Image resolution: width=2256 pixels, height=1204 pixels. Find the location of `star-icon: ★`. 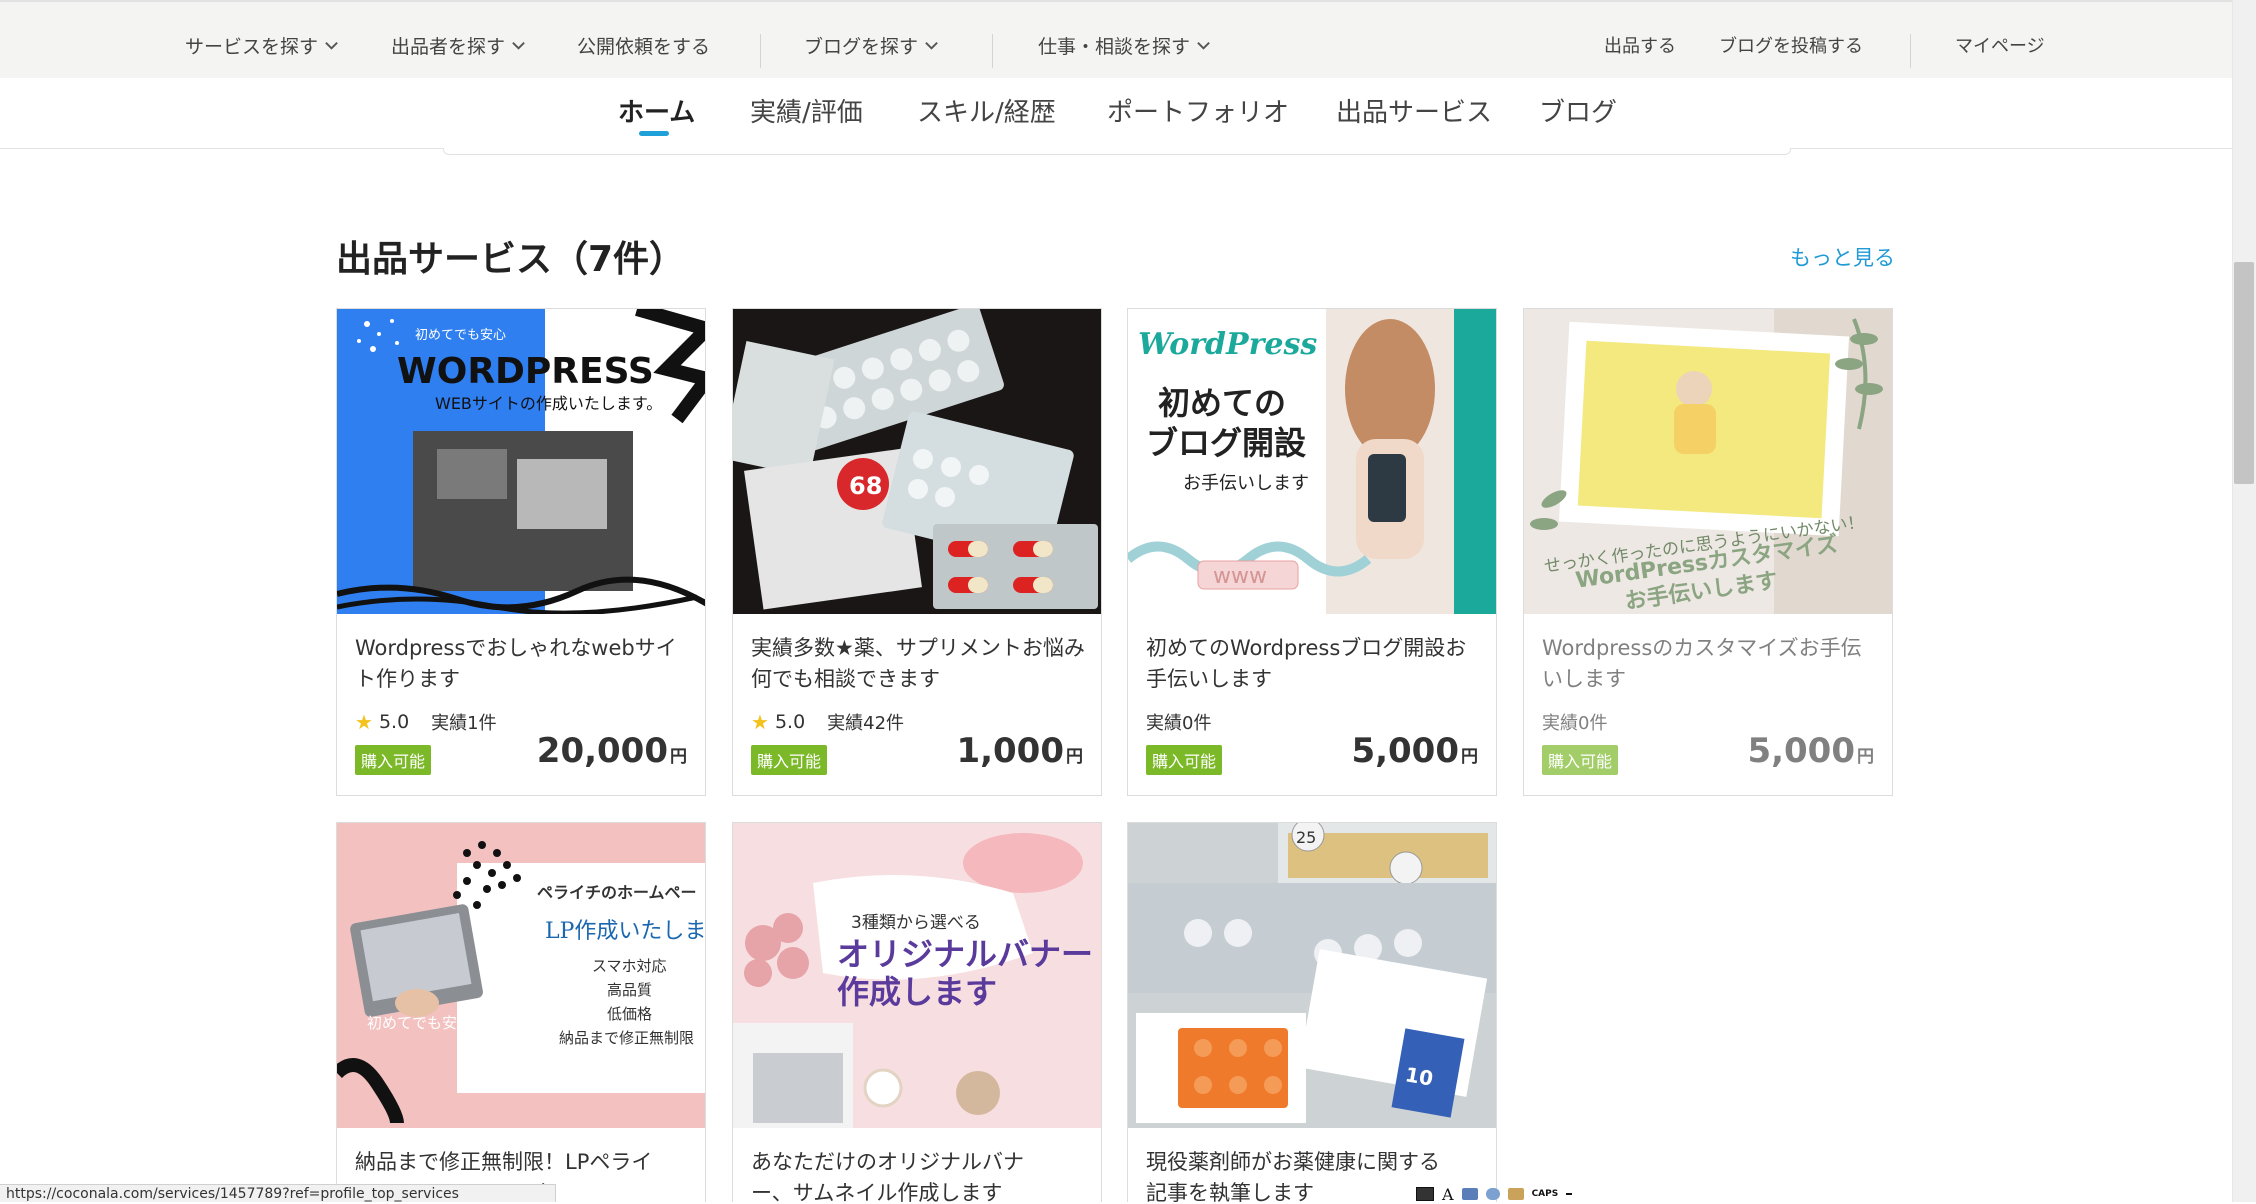

star-icon: ★ is located at coordinates (760, 722).